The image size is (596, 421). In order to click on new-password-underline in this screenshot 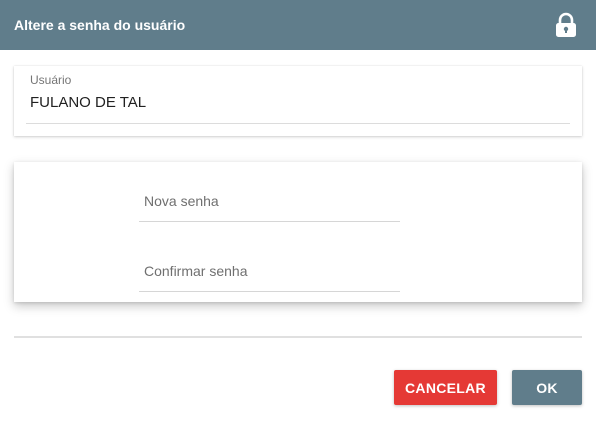, I will do `click(269, 221)`.